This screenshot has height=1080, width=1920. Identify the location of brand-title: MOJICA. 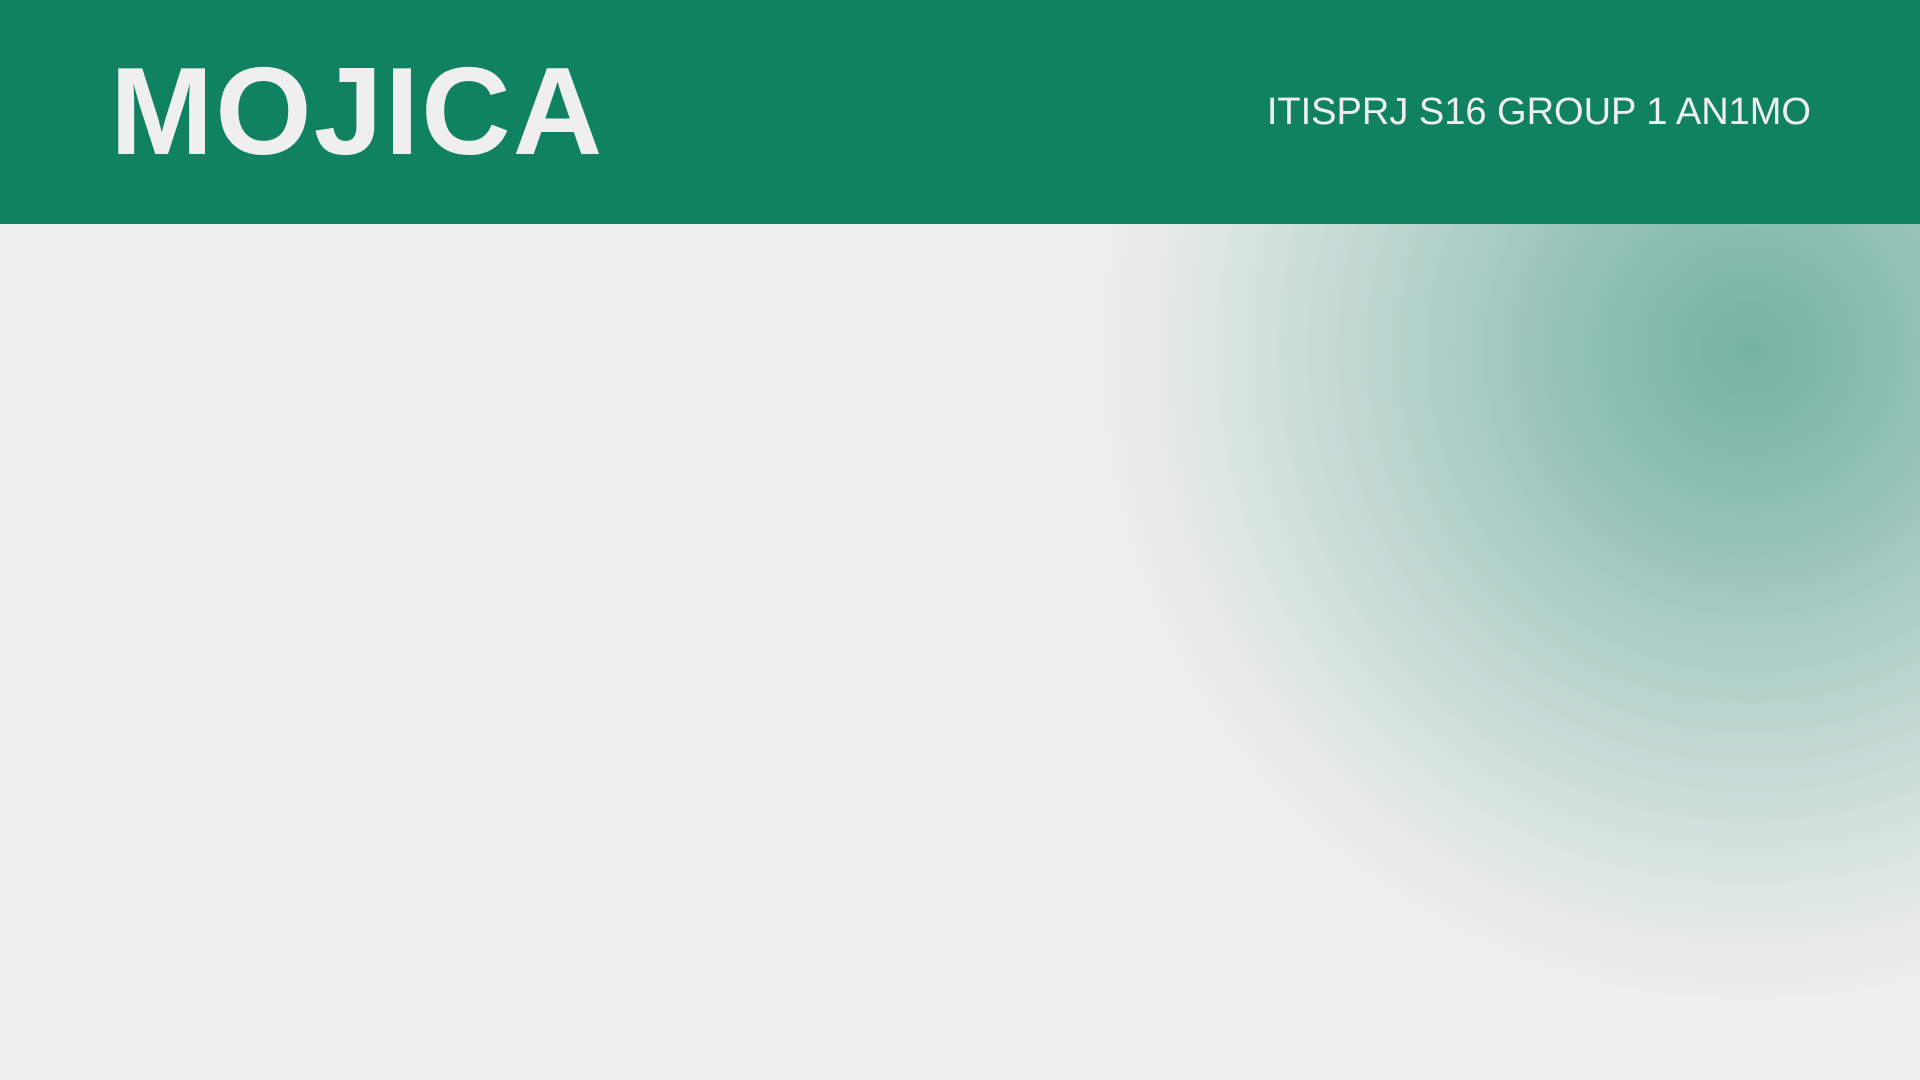
(357, 112).